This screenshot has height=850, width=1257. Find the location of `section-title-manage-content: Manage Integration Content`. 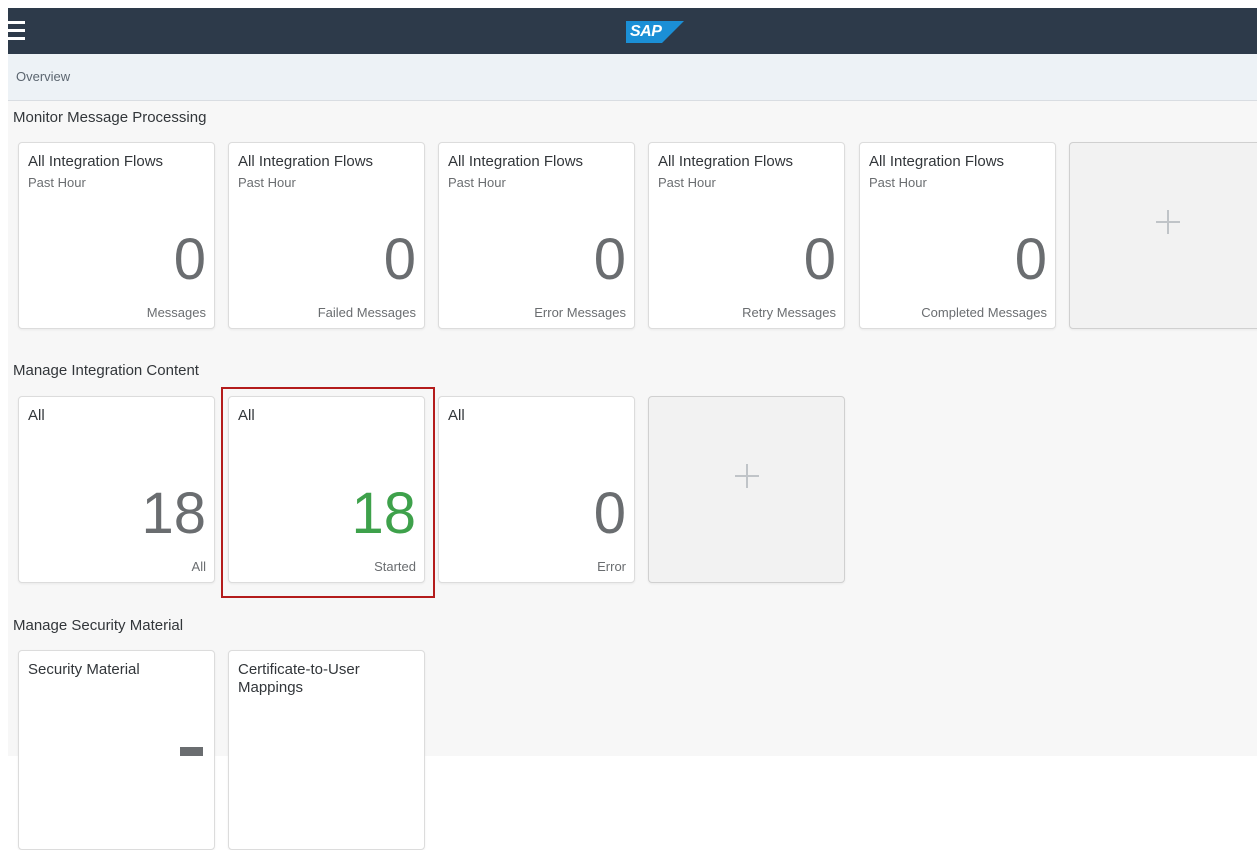

section-title-manage-content: Manage Integration Content is located at coordinates (106, 370).